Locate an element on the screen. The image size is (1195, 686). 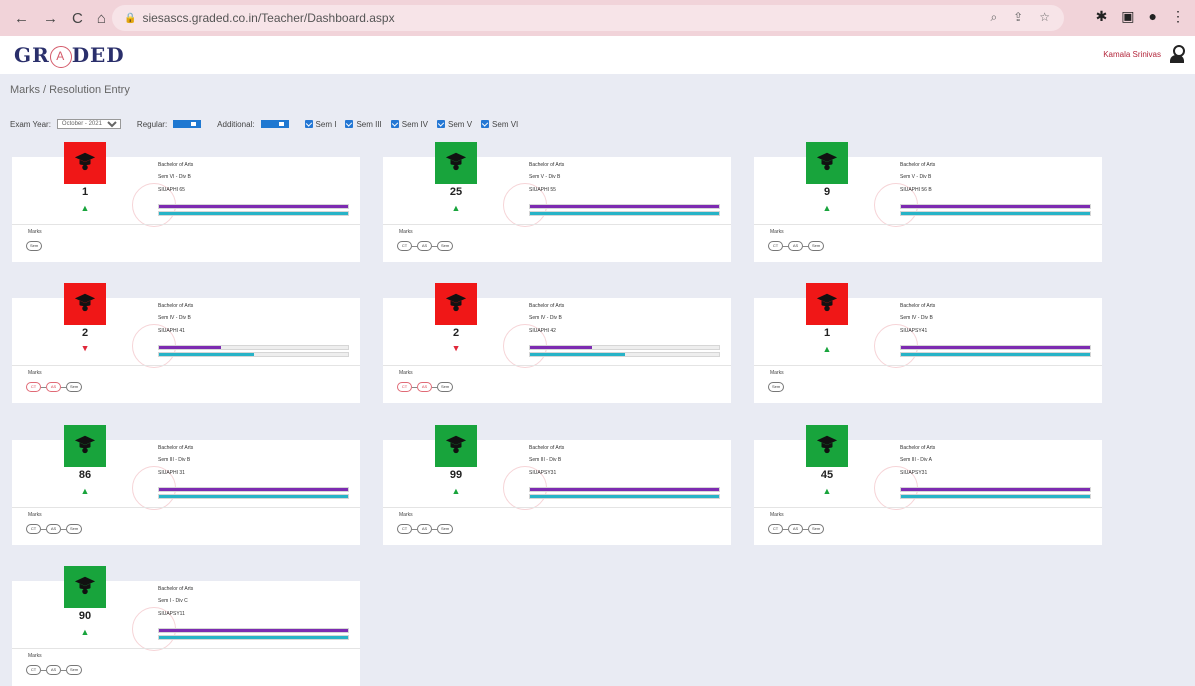
student-count: 99 is located at coordinates (456, 475).